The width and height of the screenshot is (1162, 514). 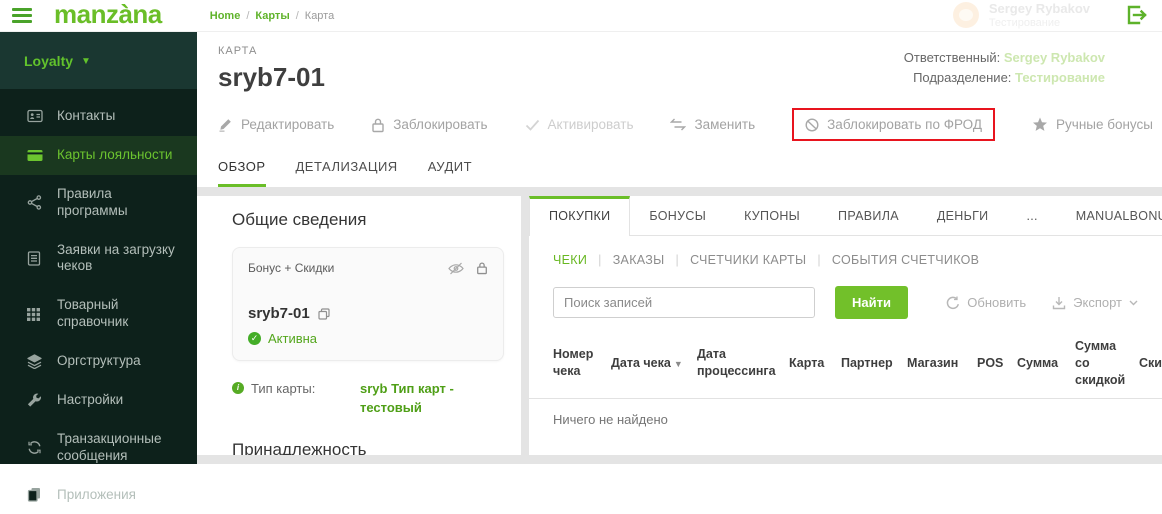 What do you see at coordinates (1054, 57) in the screenshot?
I see `responsible-value: Sergey Rybakov` at bounding box center [1054, 57].